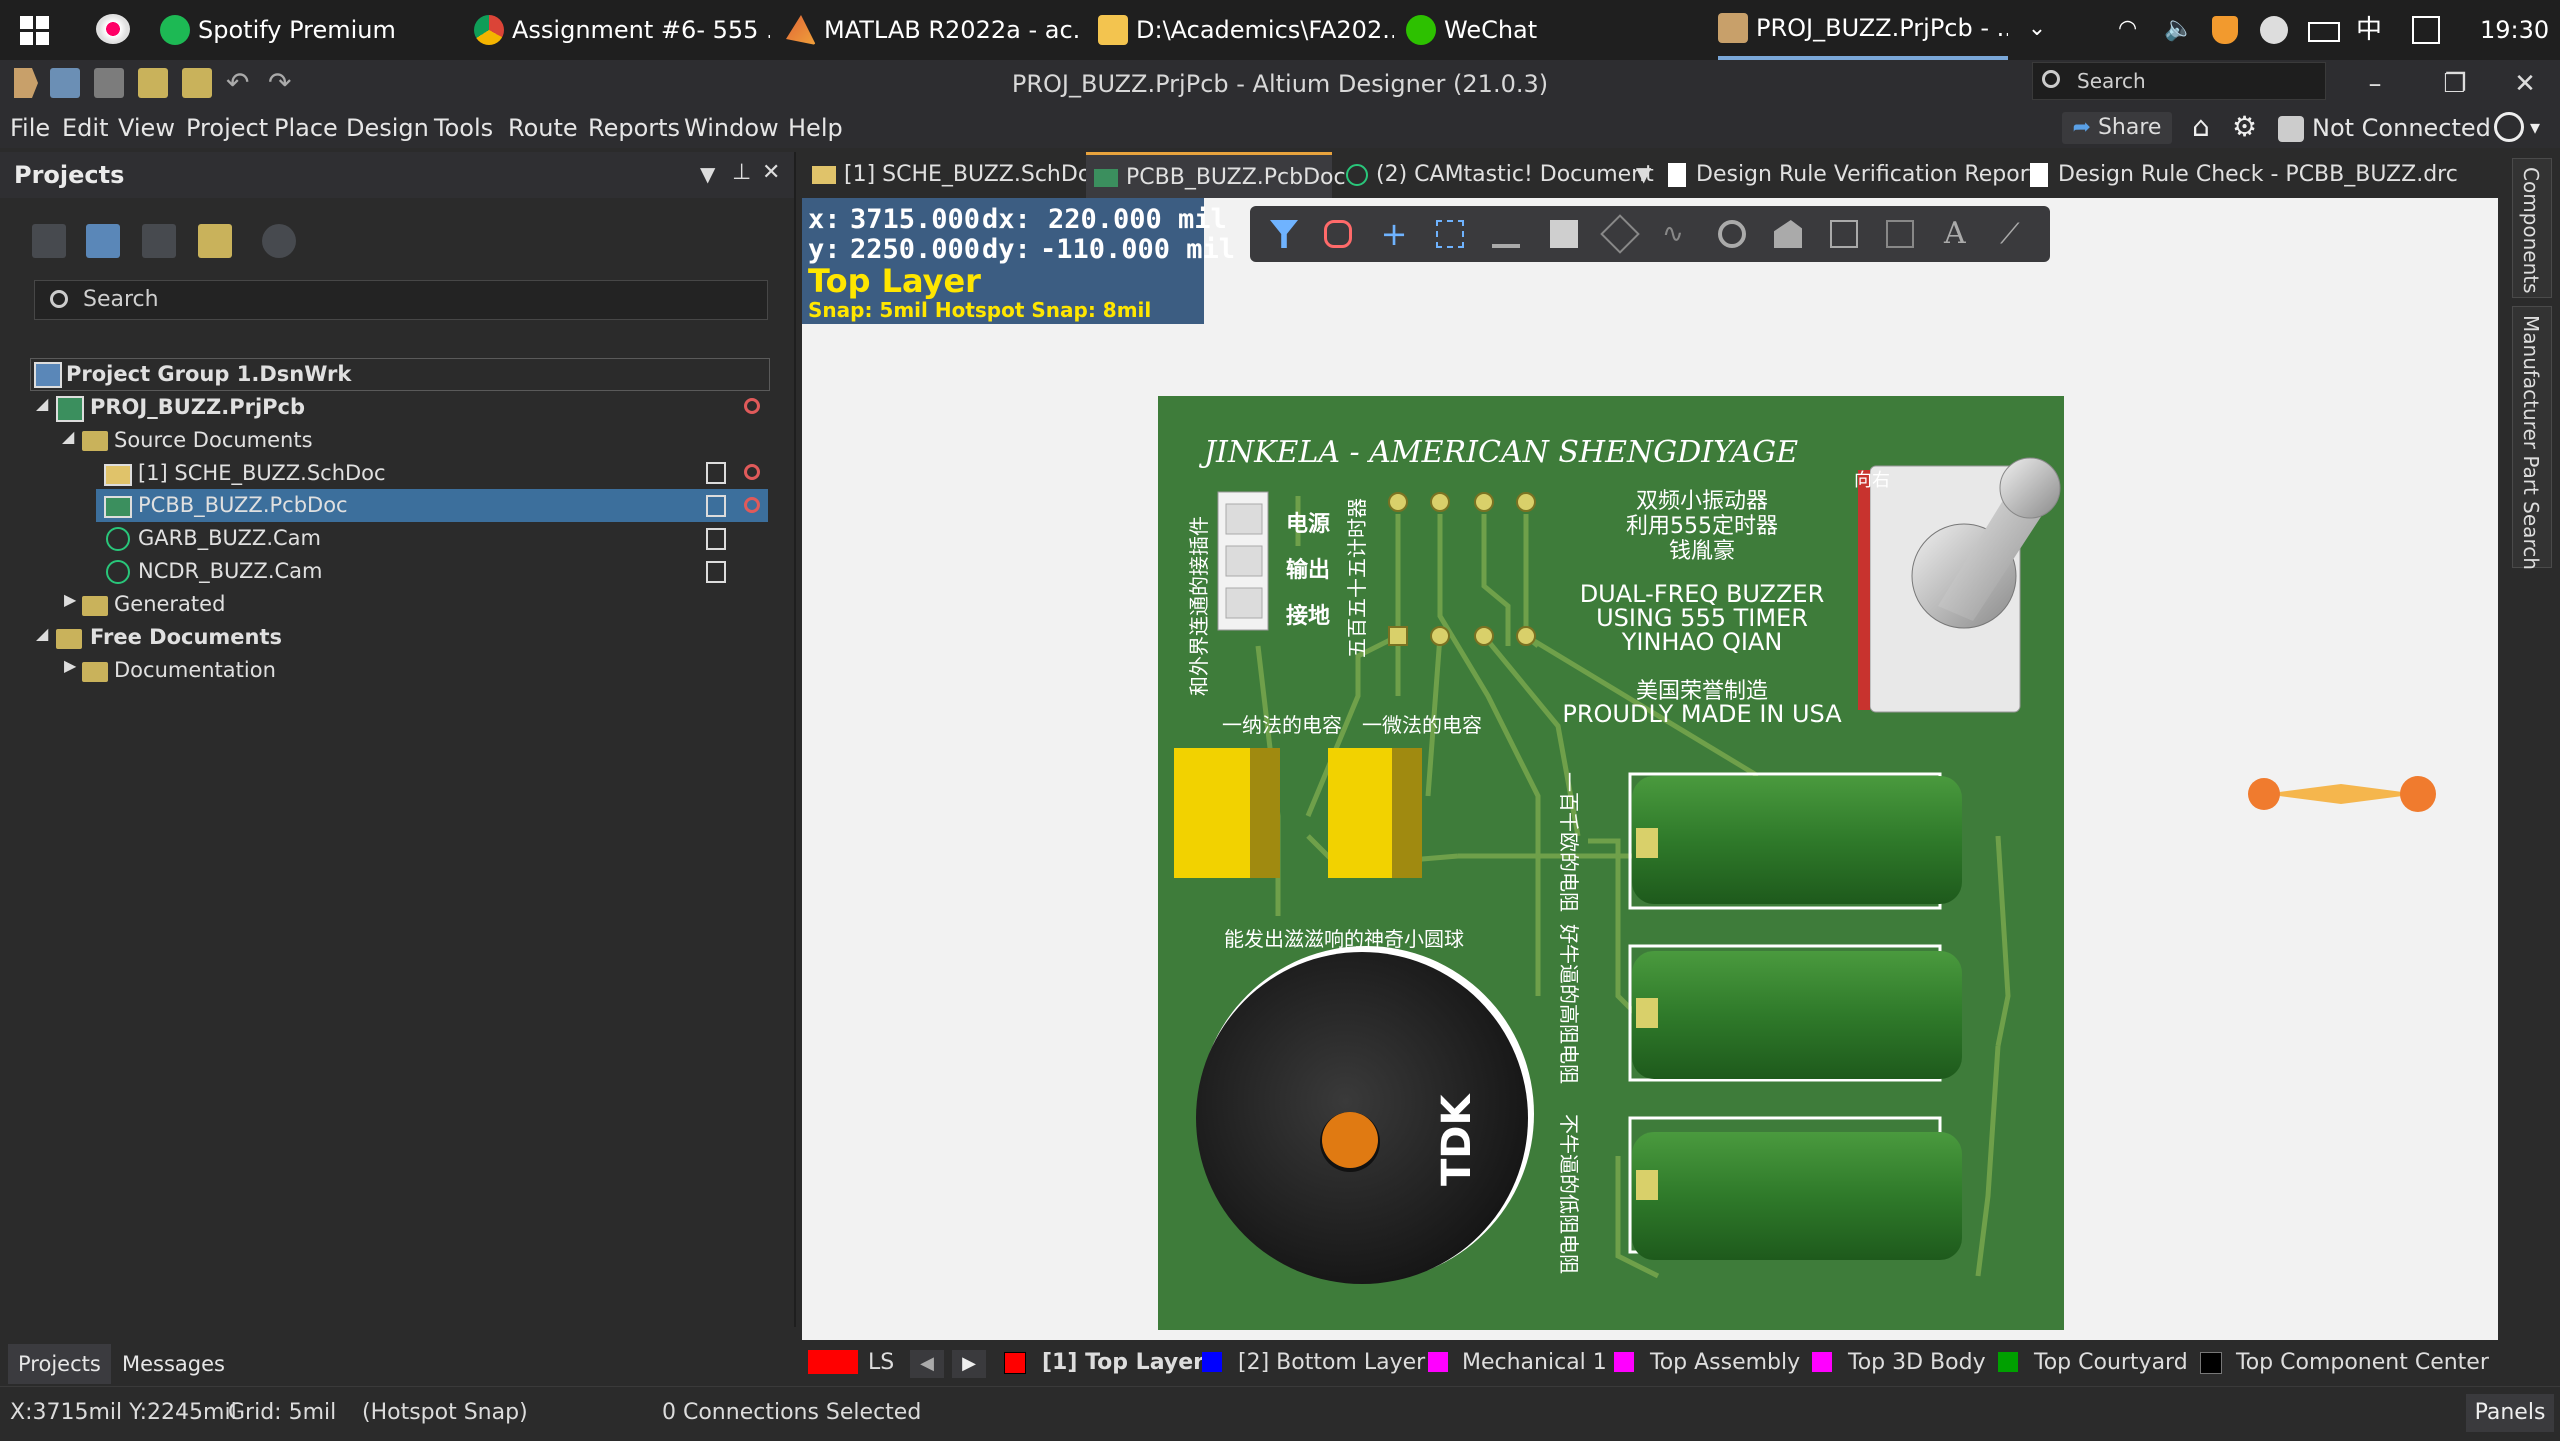 Image resolution: width=2560 pixels, height=1441 pixels. I want to click on tray-user-icon, so click(2274, 30).